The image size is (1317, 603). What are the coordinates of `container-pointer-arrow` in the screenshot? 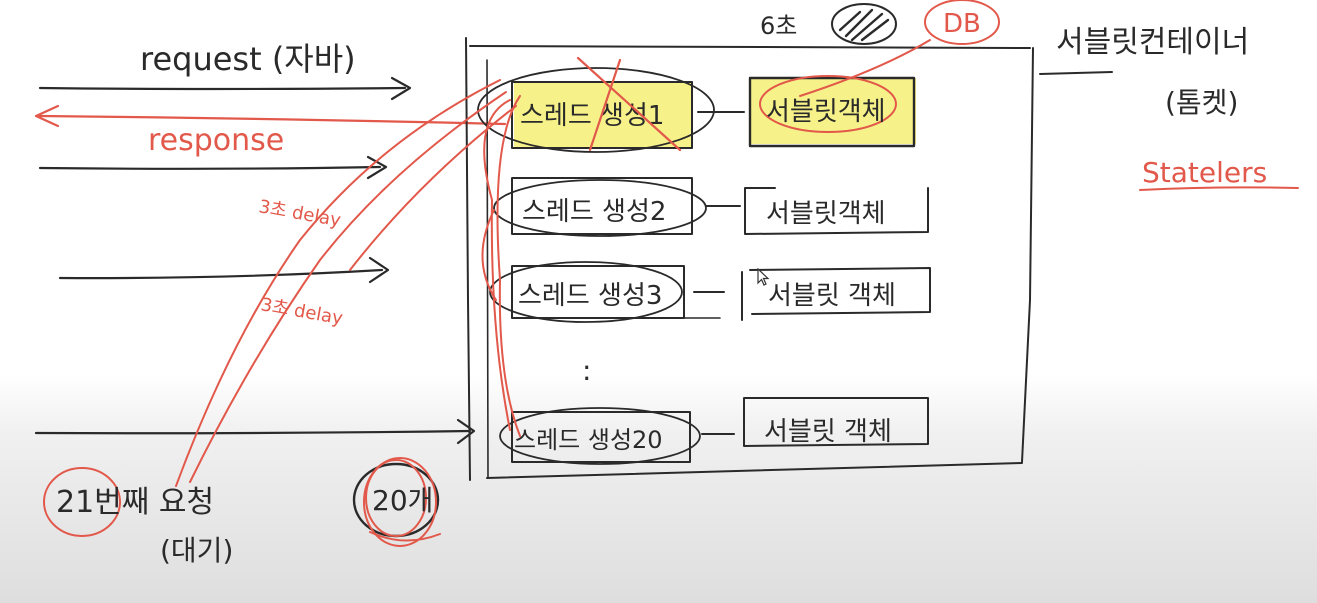 It's located at (1076, 73).